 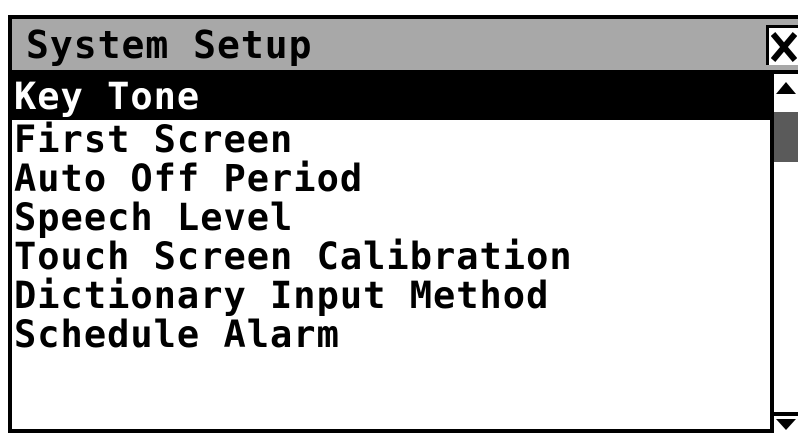 What do you see at coordinates (786, 137) in the screenshot?
I see `scrollbar-thumb` at bounding box center [786, 137].